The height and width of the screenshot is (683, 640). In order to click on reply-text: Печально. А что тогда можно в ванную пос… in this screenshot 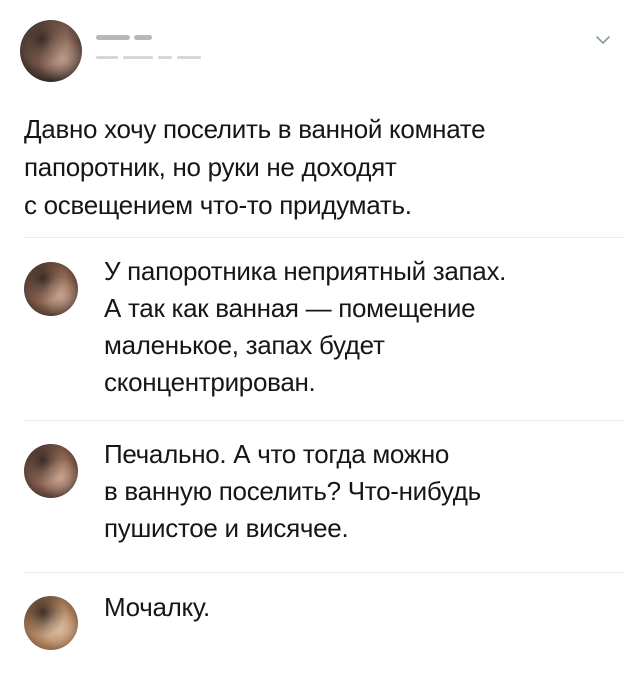, I will do `click(292, 491)`.